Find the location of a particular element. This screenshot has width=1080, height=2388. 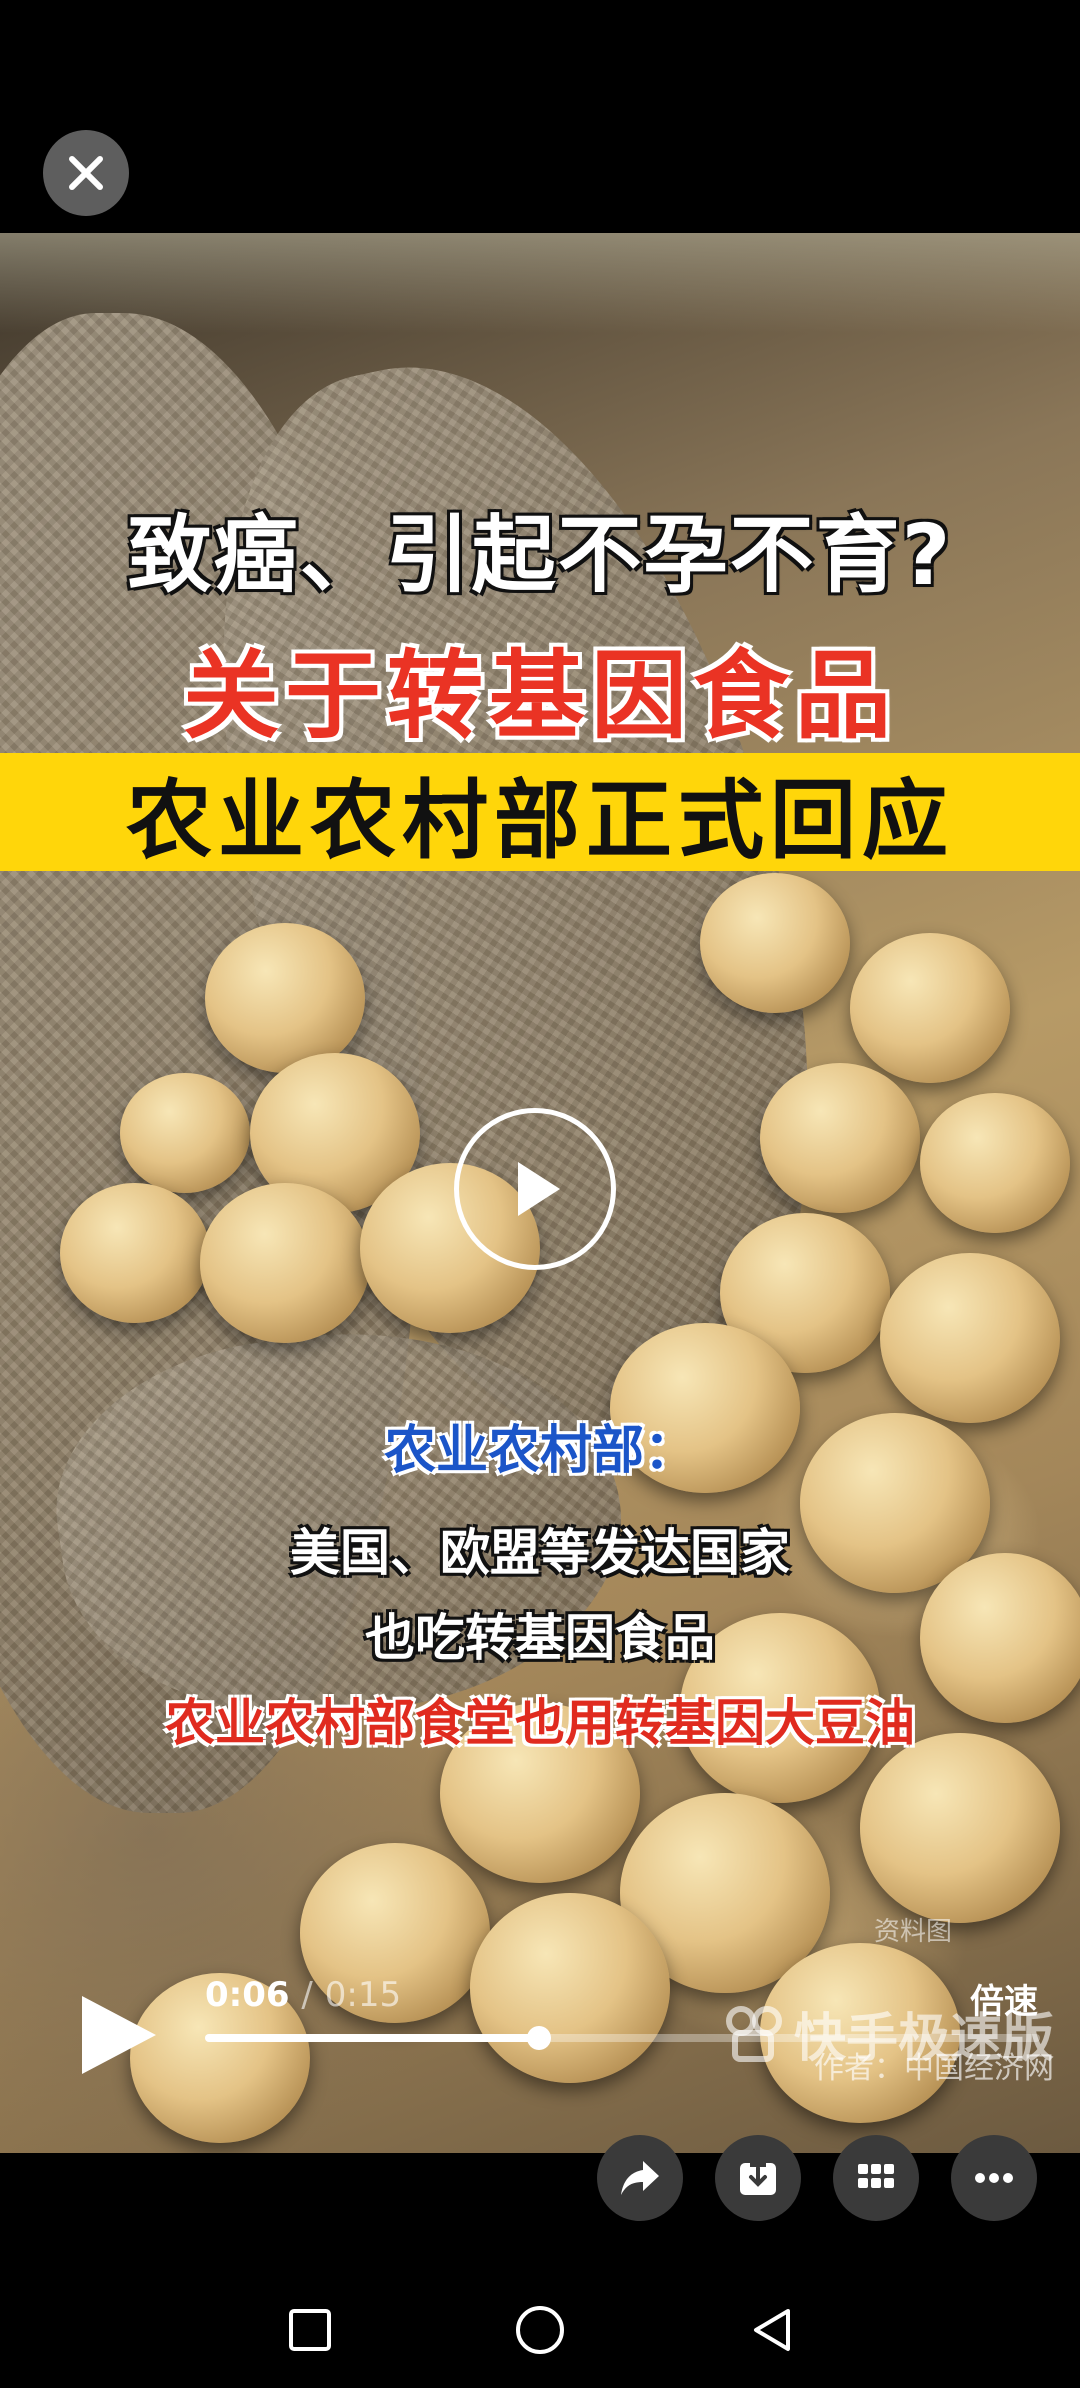

headline-band: 农业农村部正式回应 is located at coordinates (540, 812).